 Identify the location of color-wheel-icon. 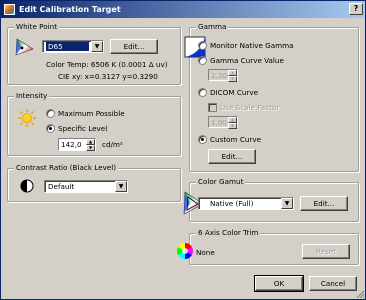
(185, 251).